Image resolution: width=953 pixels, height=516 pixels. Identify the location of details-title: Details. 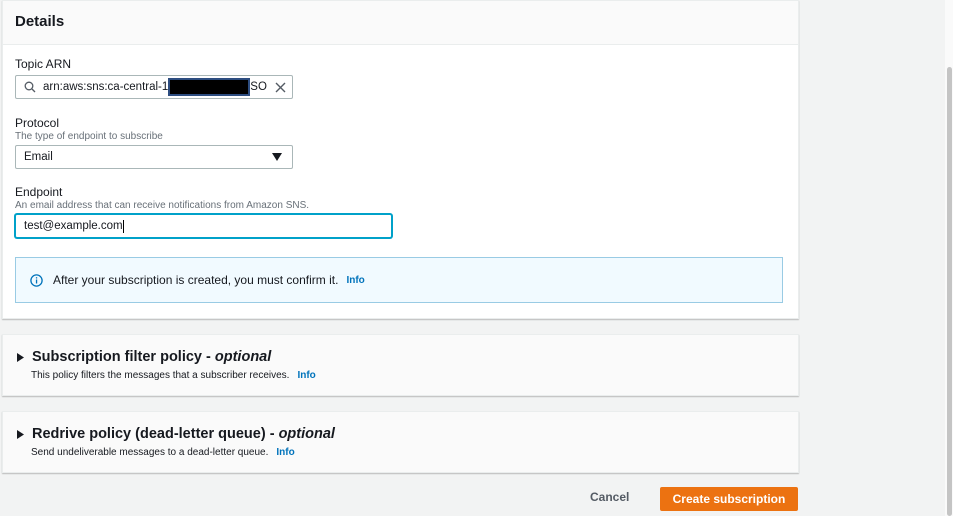
(400, 23).